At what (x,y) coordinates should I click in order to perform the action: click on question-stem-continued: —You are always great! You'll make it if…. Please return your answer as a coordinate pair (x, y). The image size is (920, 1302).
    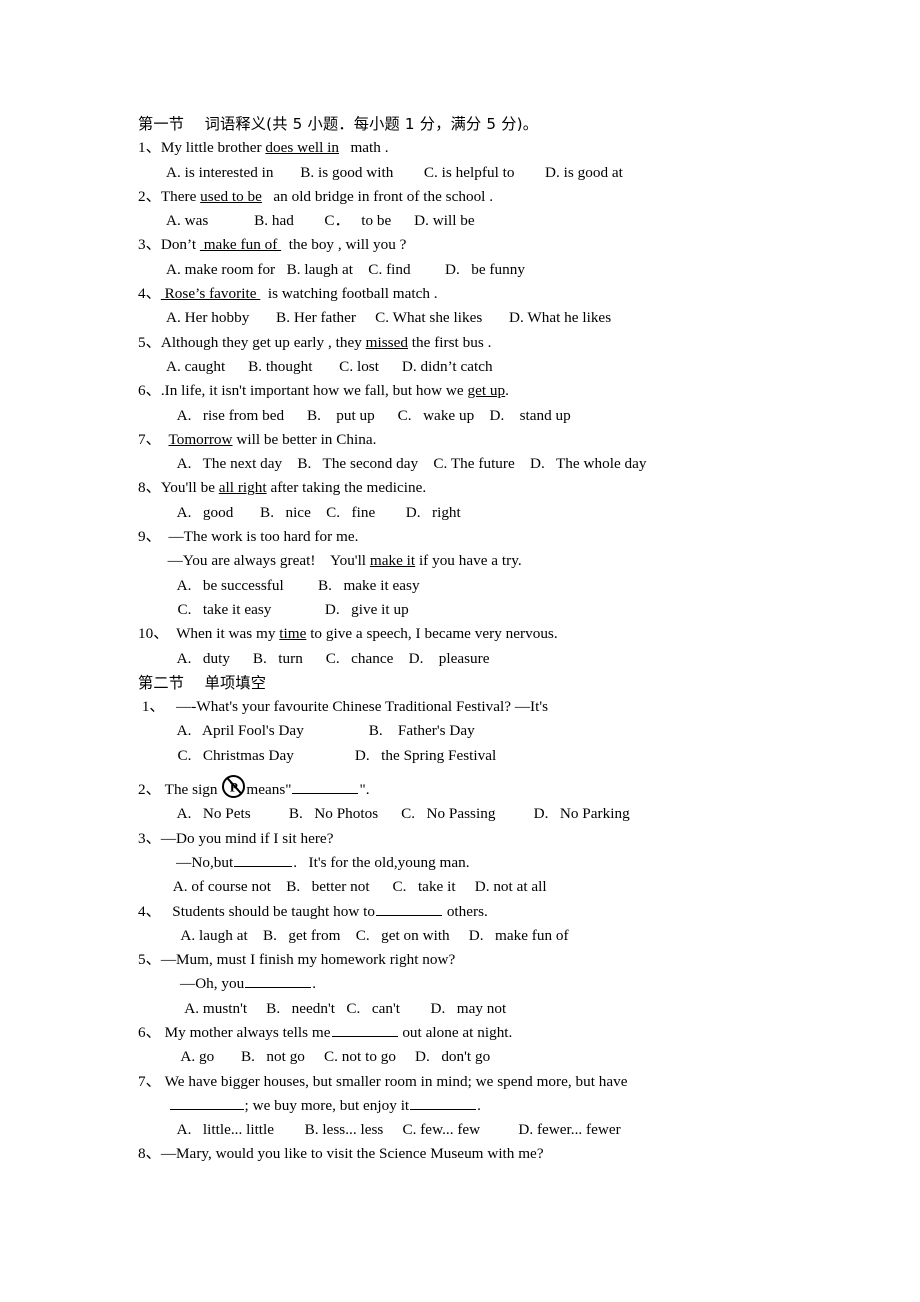
    Looking at the image, I should click on (488, 561).